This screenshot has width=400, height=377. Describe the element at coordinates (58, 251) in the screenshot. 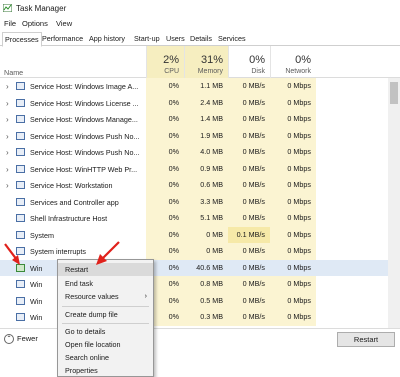

I see `process-name: System interrupts` at that location.